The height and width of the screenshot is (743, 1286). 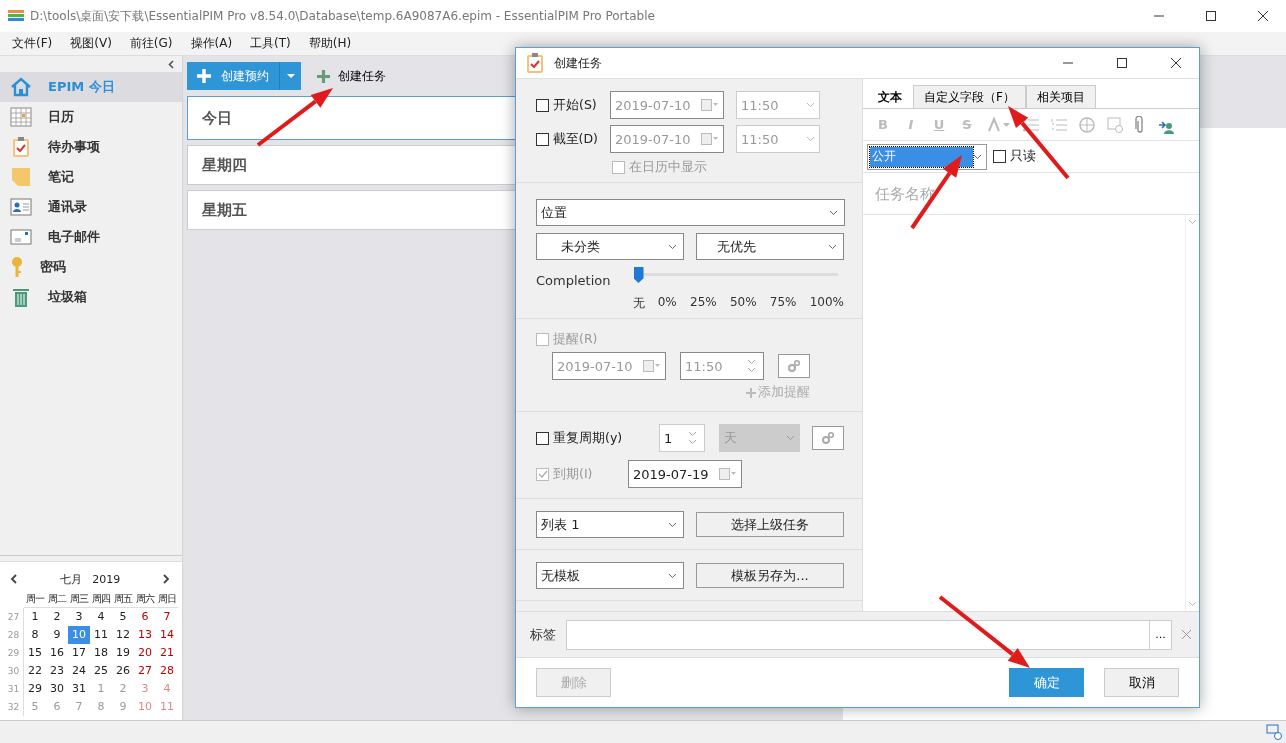 I want to click on weekday-label: 周五, so click(x=123, y=599).